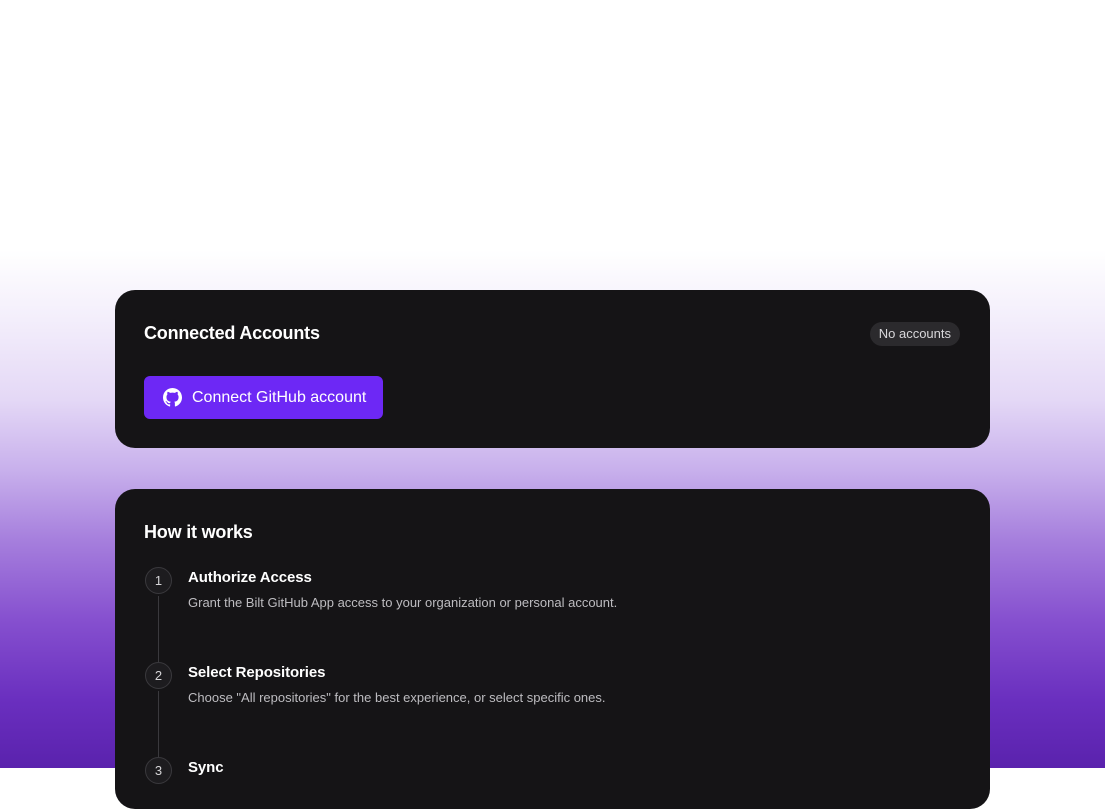 The height and width of the screenshot is (809, 1105). Describe the element at coordinates (250, 577) in the screenshot. I see `step-title: Authorize Access` at that location.